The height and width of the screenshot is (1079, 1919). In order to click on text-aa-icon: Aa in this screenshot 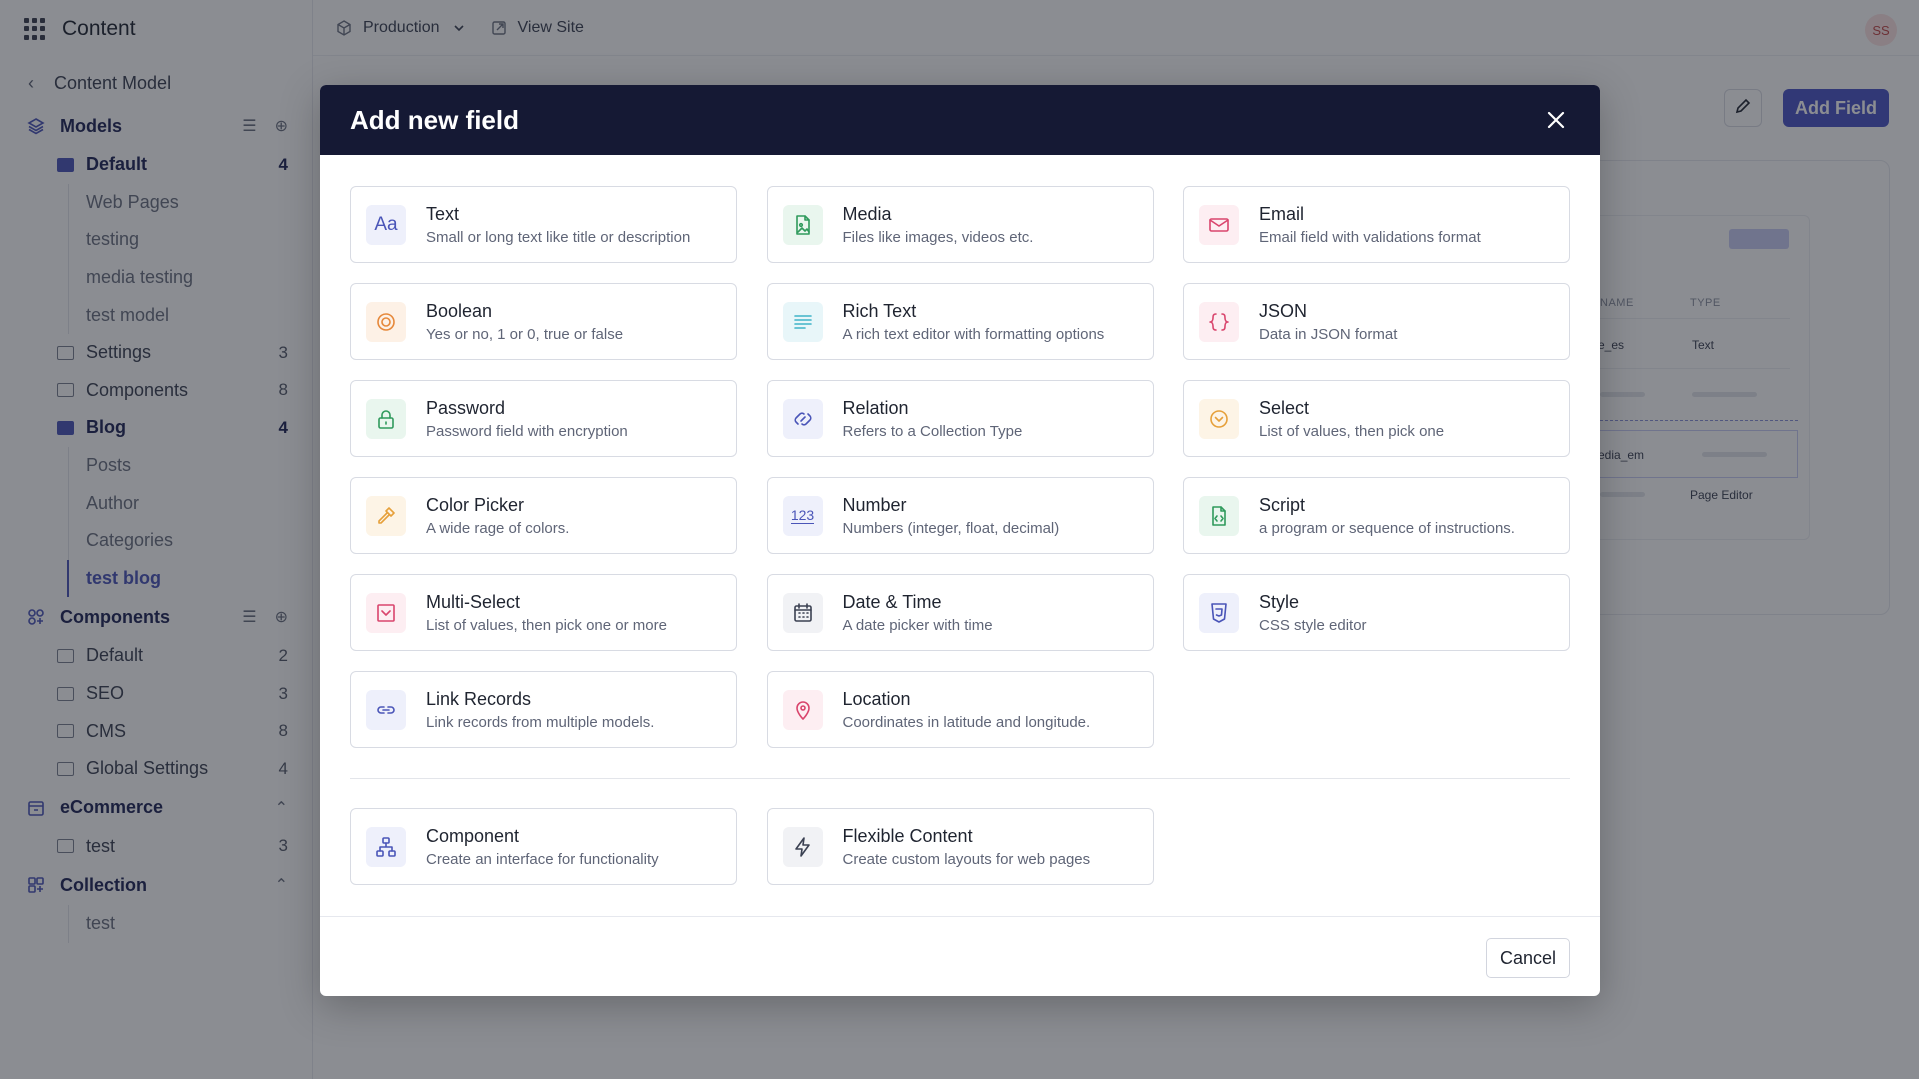, I will do `click(386, 224)`.